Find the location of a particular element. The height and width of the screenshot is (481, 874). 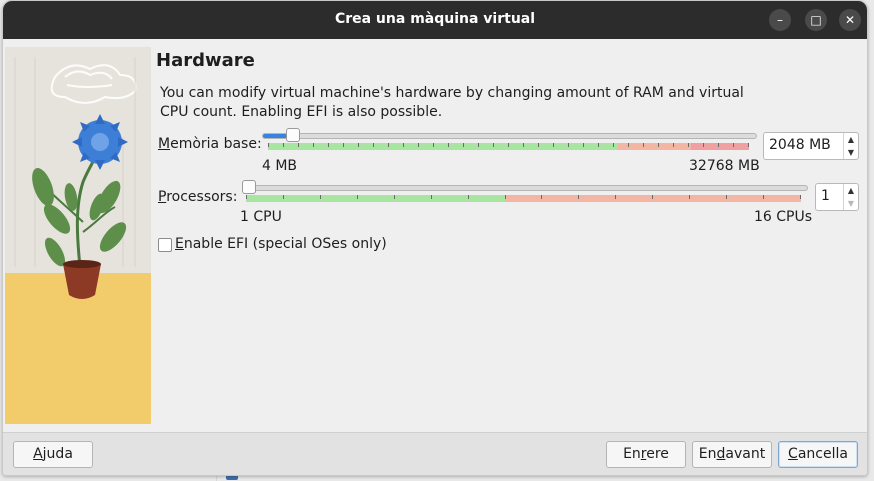

memory-ticks is located at coordinates (508, 145).